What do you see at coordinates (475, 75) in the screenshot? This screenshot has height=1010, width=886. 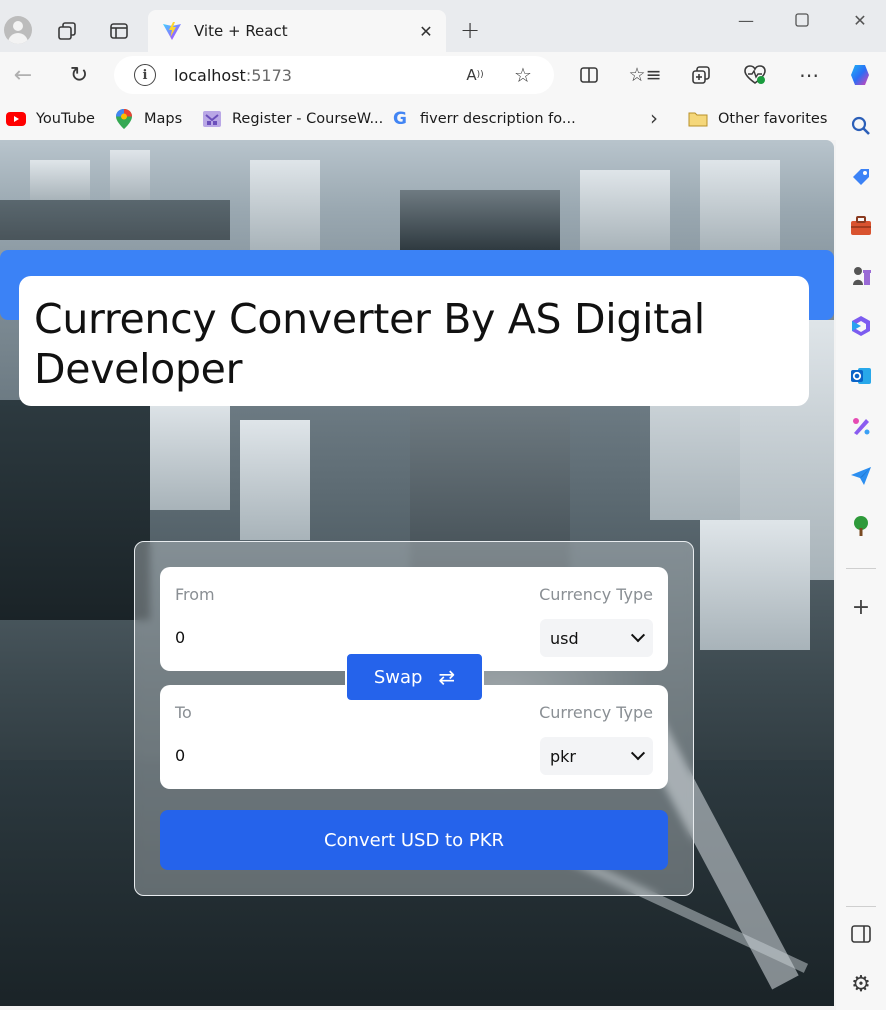 I see `read-aloud-icon: A))` at bounding box center [475, 75].